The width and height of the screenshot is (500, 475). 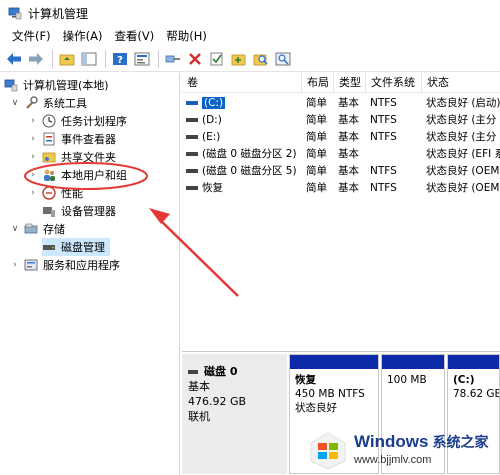 I want to click on tree-item-event-viewer: › 事件查看器, so click(x=72, y=139).